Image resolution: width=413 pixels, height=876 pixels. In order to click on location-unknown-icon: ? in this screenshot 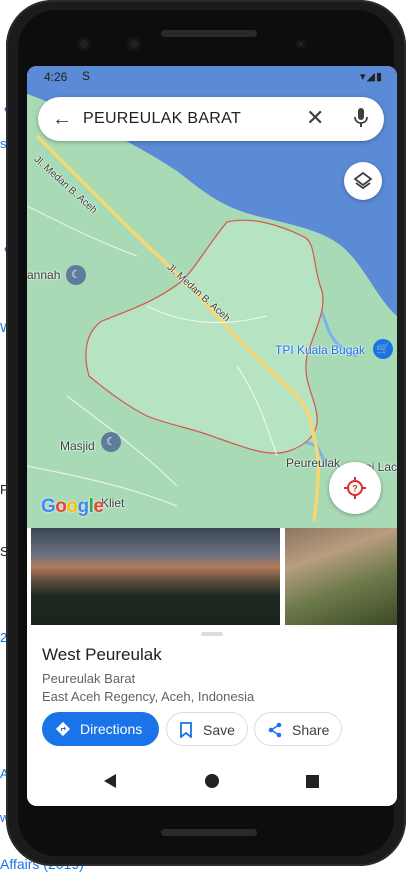, I will do `click(355, 488)`.